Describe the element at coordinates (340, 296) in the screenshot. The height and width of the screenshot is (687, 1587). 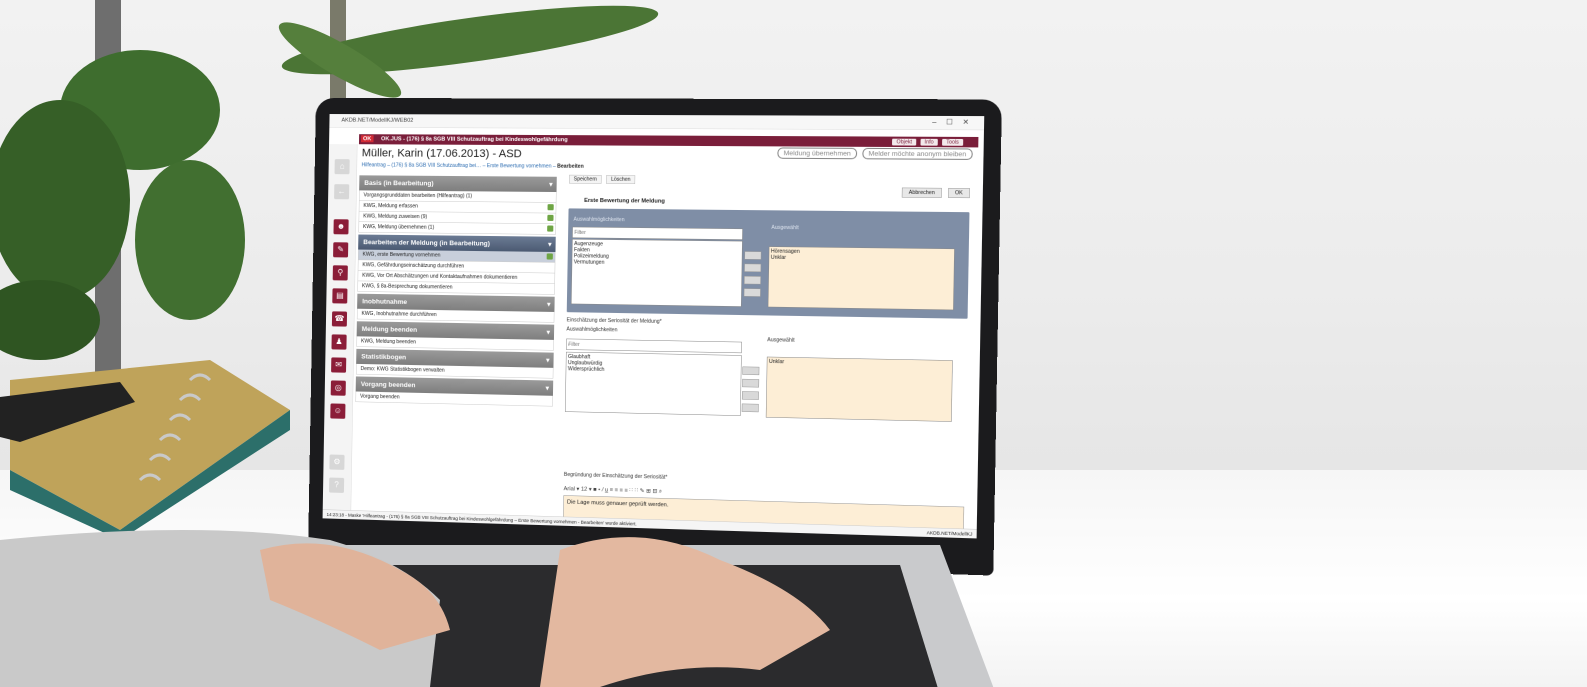
I see `doc-icon: ▤` at that location.